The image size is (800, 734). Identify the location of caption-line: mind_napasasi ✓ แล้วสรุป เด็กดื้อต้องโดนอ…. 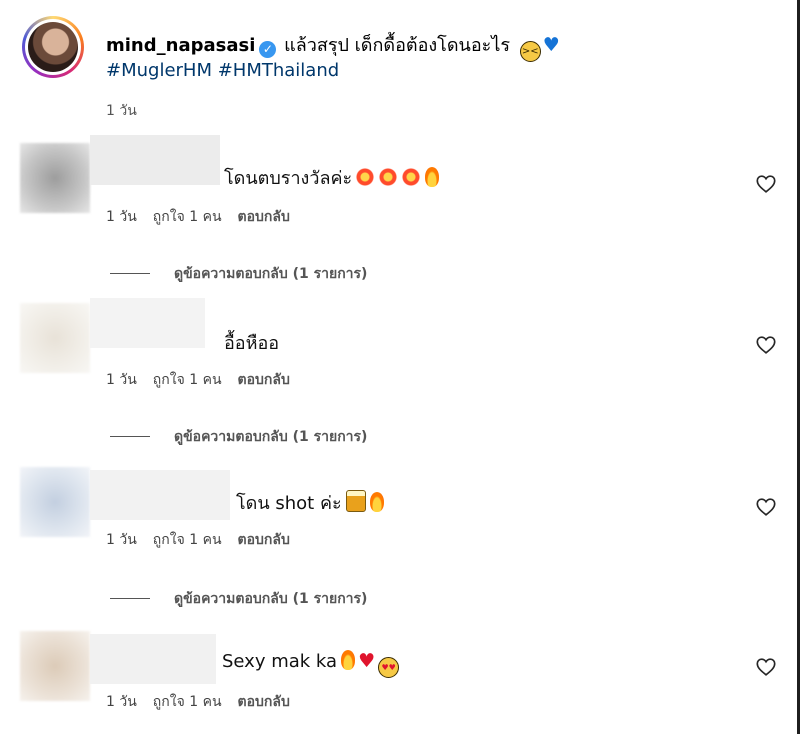
(333, 46).